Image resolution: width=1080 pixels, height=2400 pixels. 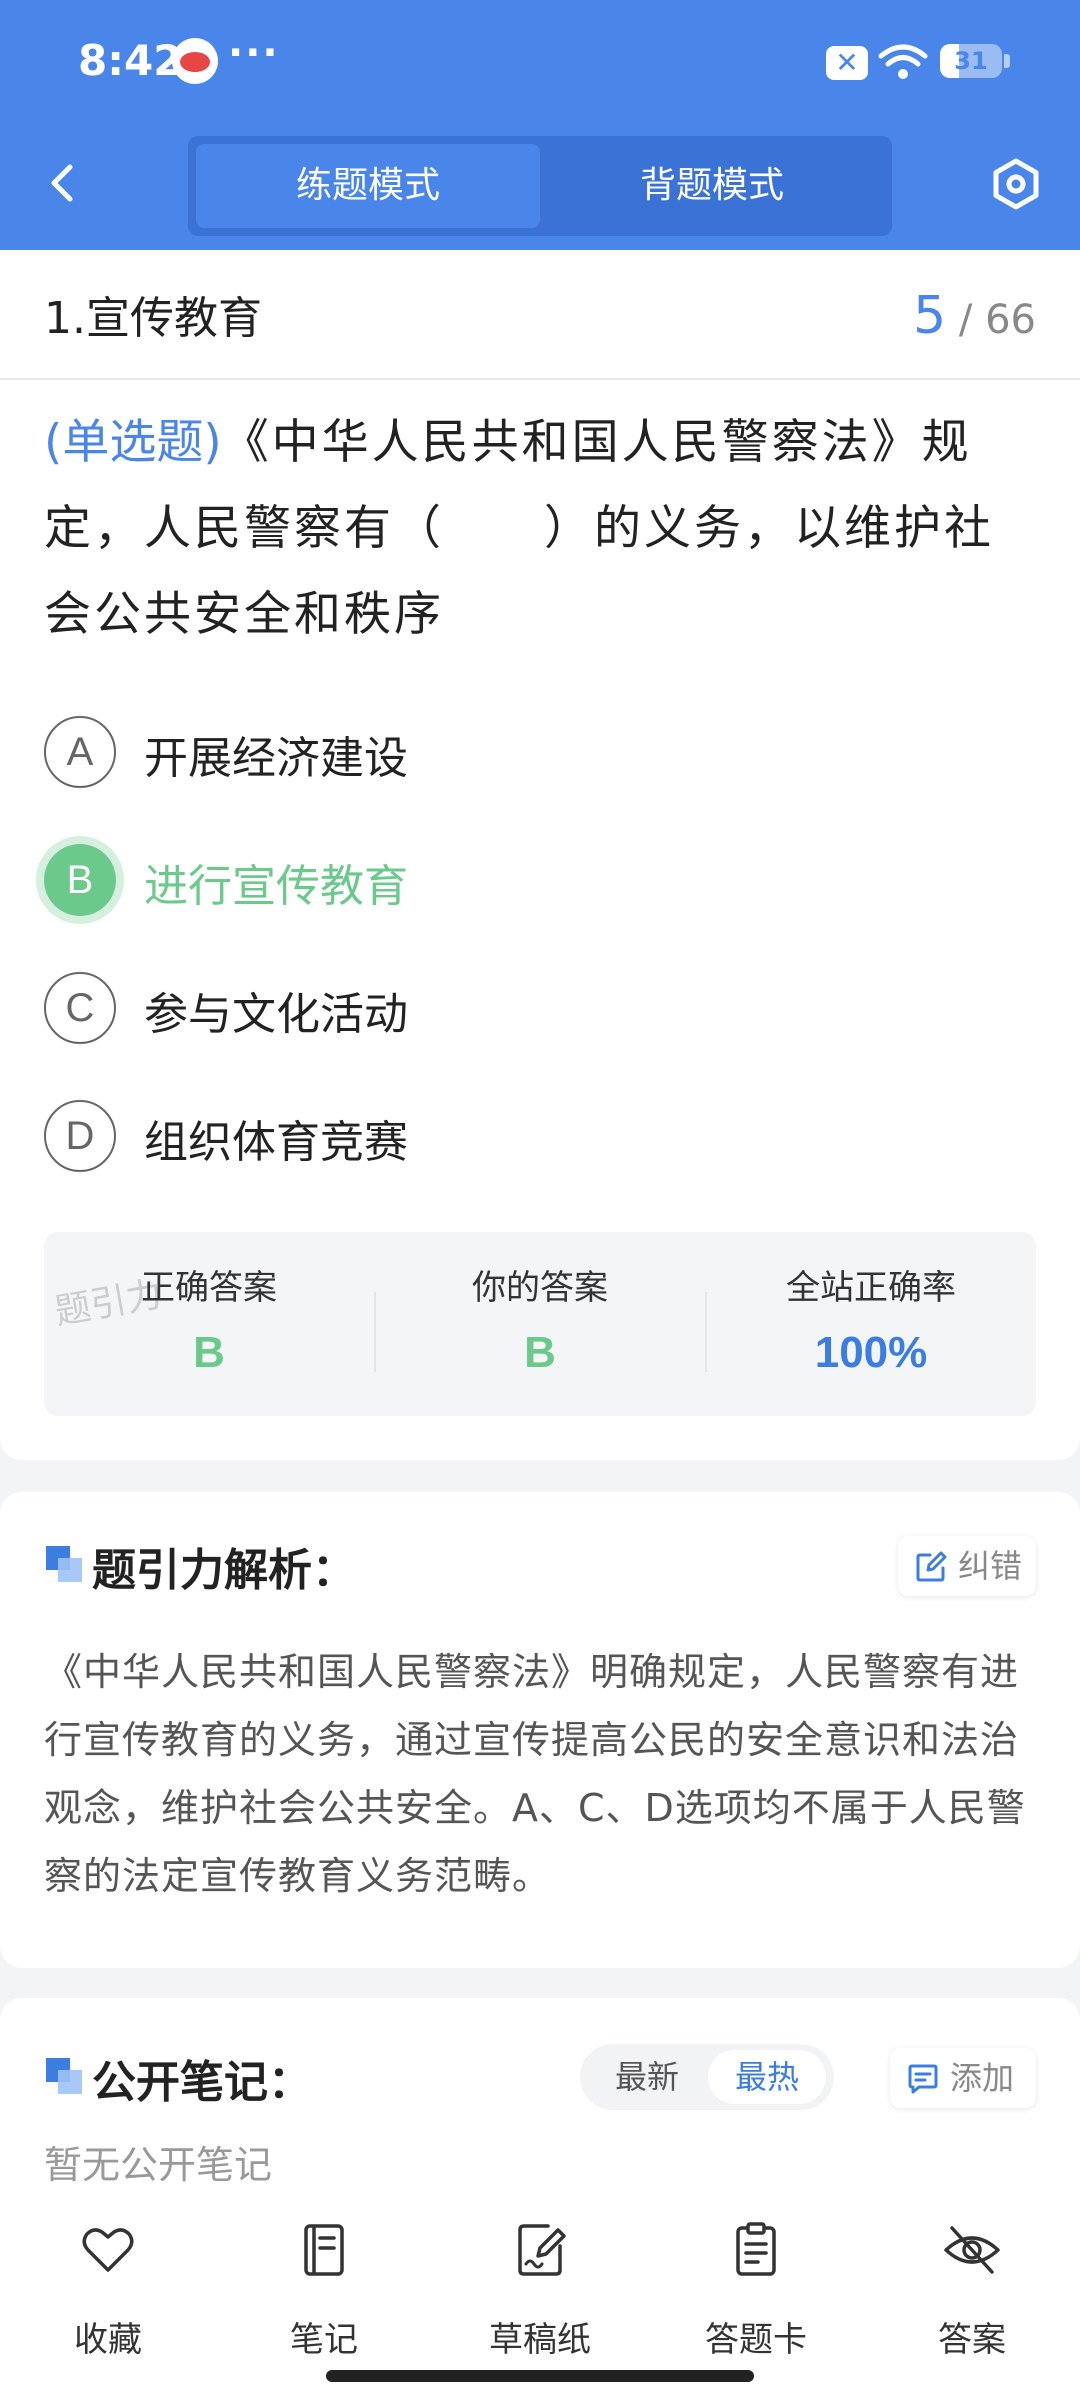 I want to click on report-error-label: 纠错, so click(x=990, y=1566).